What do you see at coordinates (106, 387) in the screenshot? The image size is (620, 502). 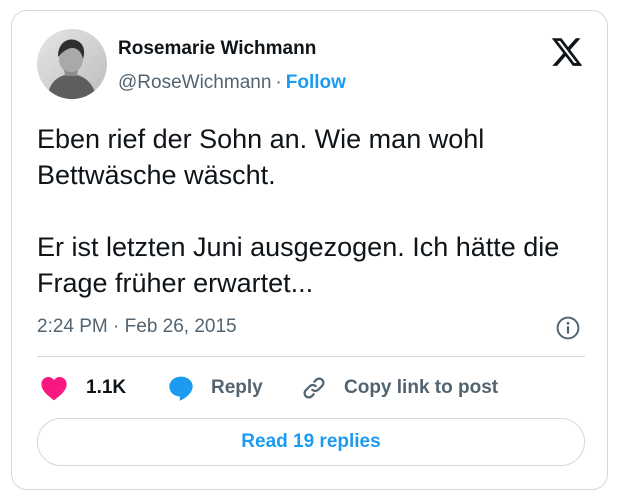 I see `likes-count: 1.1K` at bounding box center [106, 387].